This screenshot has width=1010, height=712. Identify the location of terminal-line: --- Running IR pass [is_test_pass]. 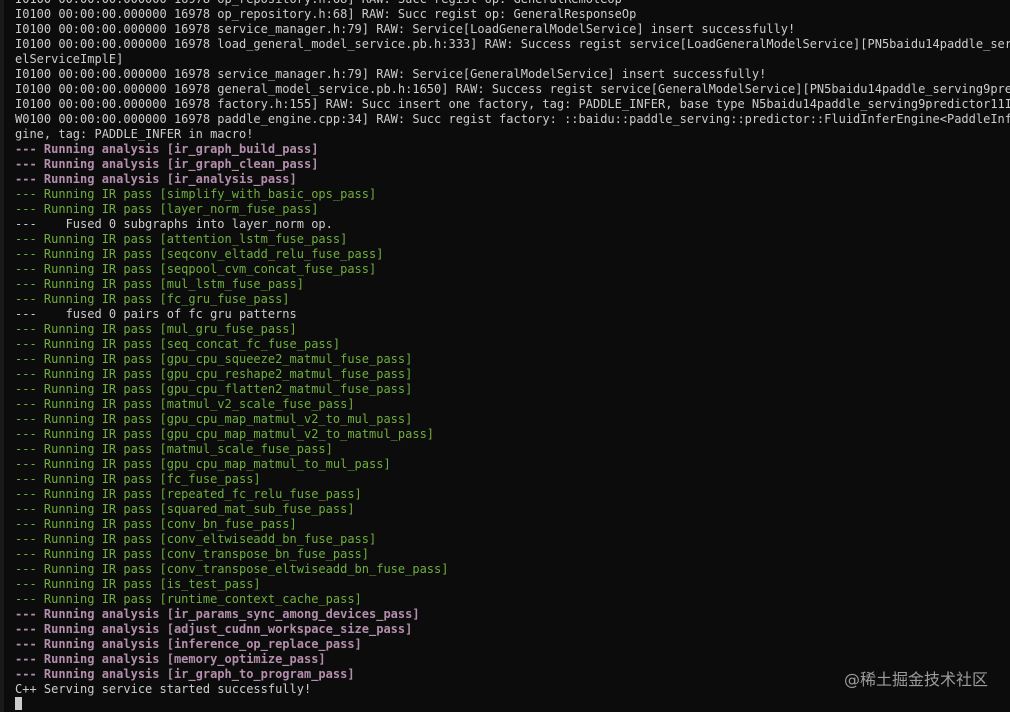
(138, 584).